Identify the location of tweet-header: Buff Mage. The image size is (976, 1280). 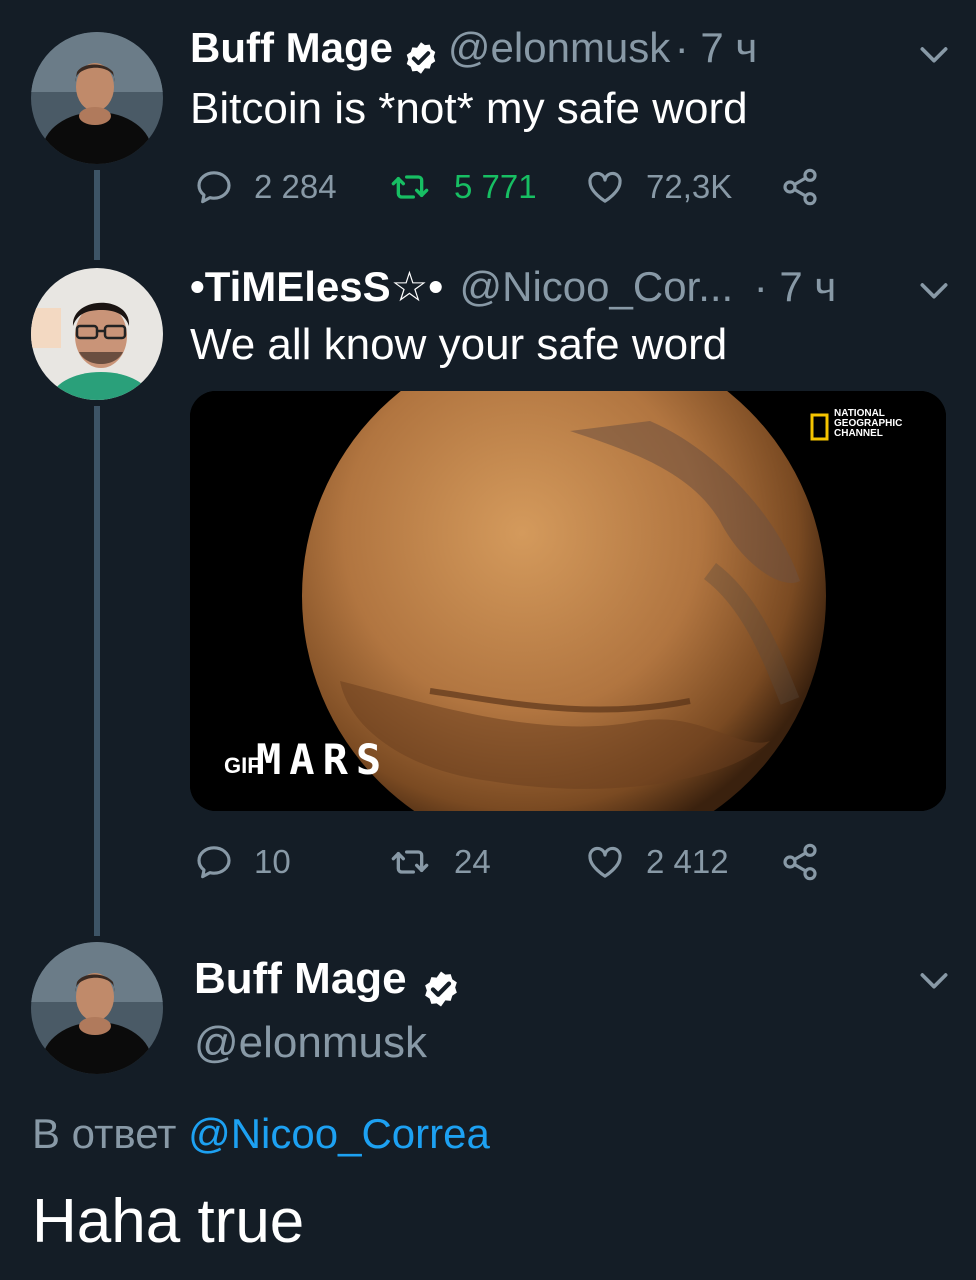
(327, 981).